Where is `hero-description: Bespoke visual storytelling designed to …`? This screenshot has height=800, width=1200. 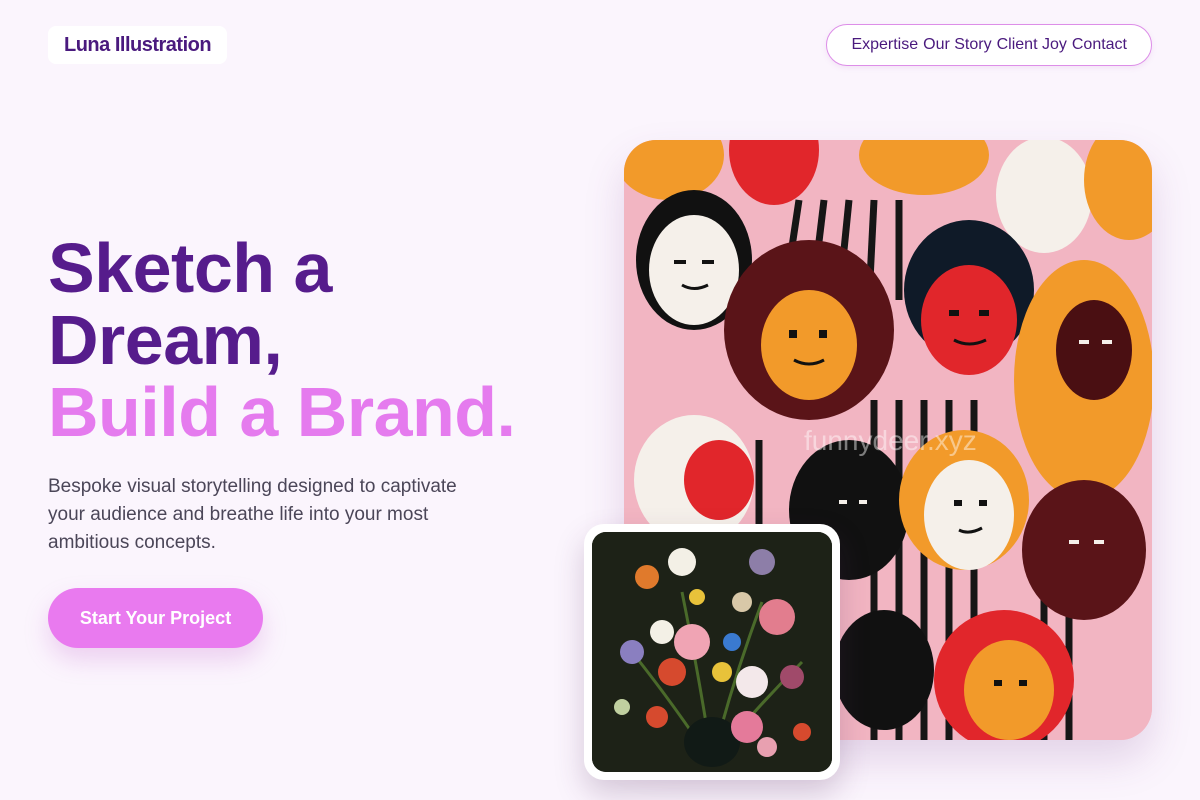
hero-description: Bespoke visual storytelling designed to … is located at coordinates (252, 514).